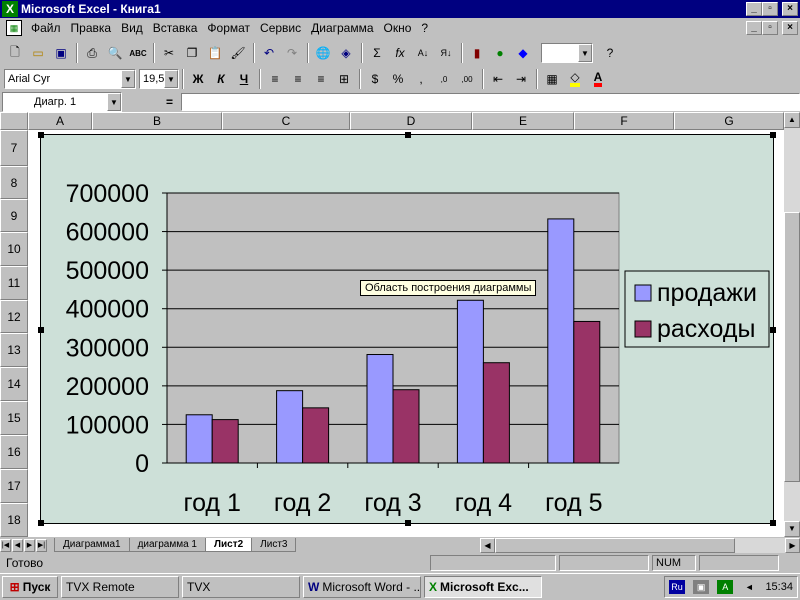 This screenshot has width=800, height=600. I want to click on row-header: 18, so click(14, 520).